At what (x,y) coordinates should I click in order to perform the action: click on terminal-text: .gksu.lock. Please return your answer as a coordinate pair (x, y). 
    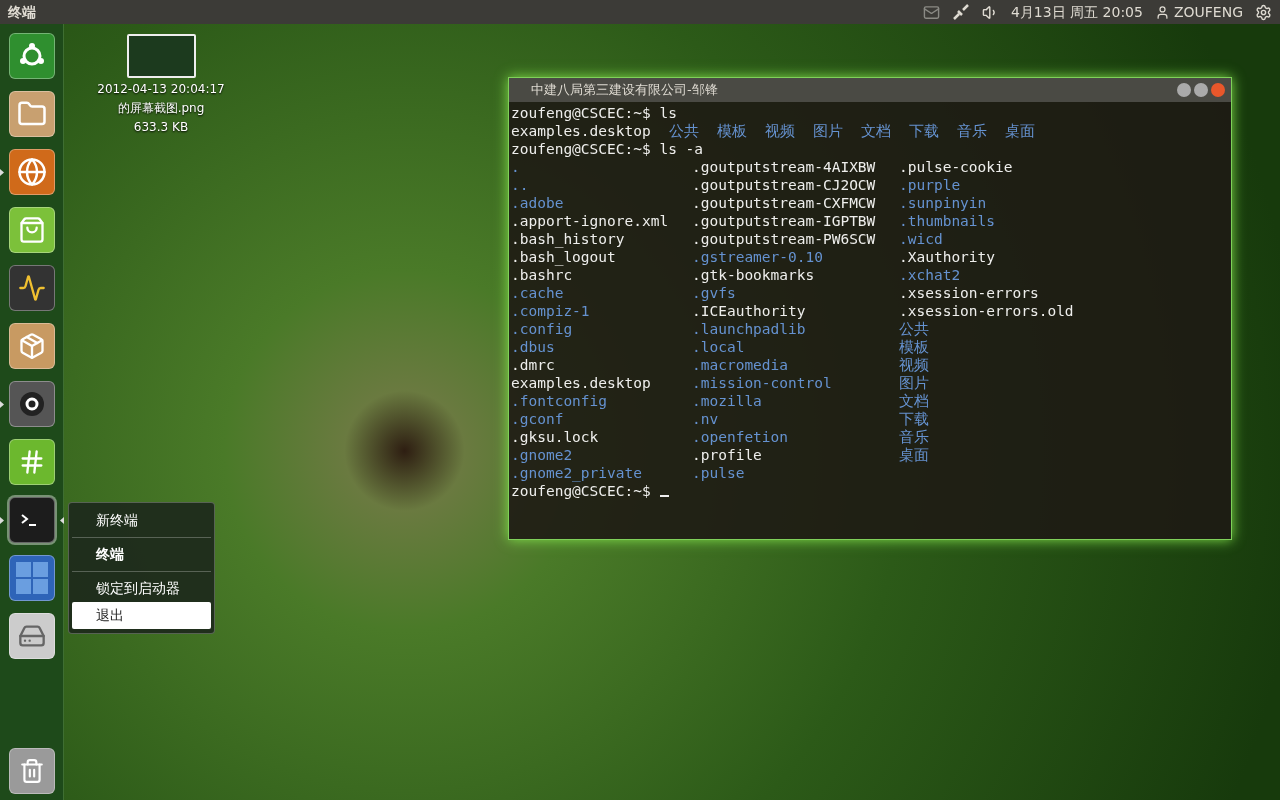
    Looking at the image, I should click on (555, 437).